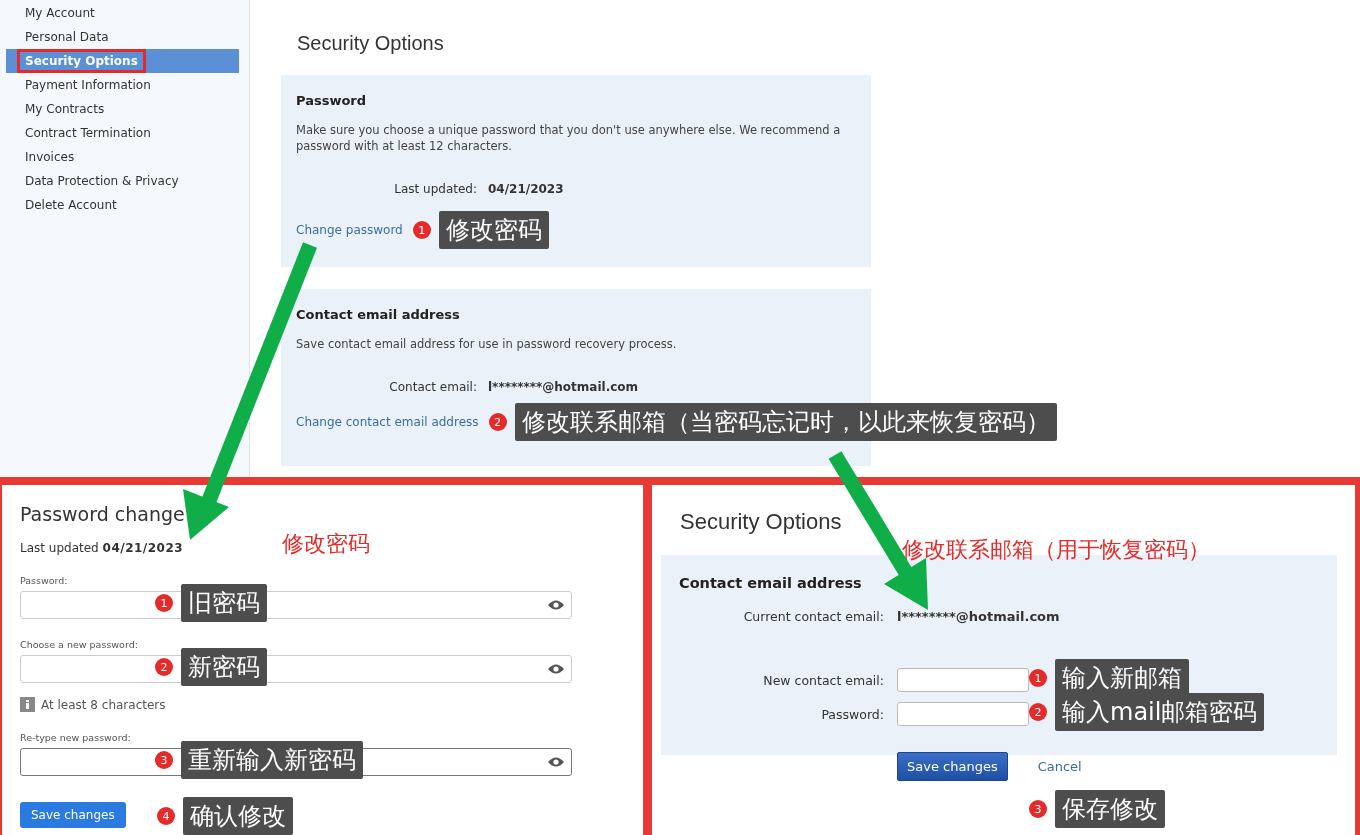 The width and height of the screenshot is (1360, 835). I want to click on field-label: Contact email:, so click(432, 387).